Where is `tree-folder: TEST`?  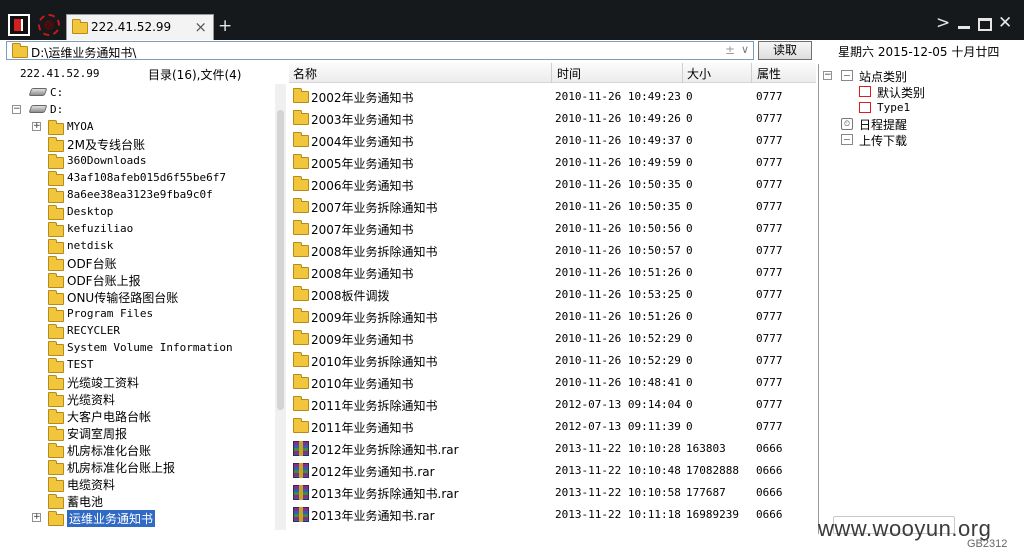 tree-folder: TEST is located at coordinates (136, 365).